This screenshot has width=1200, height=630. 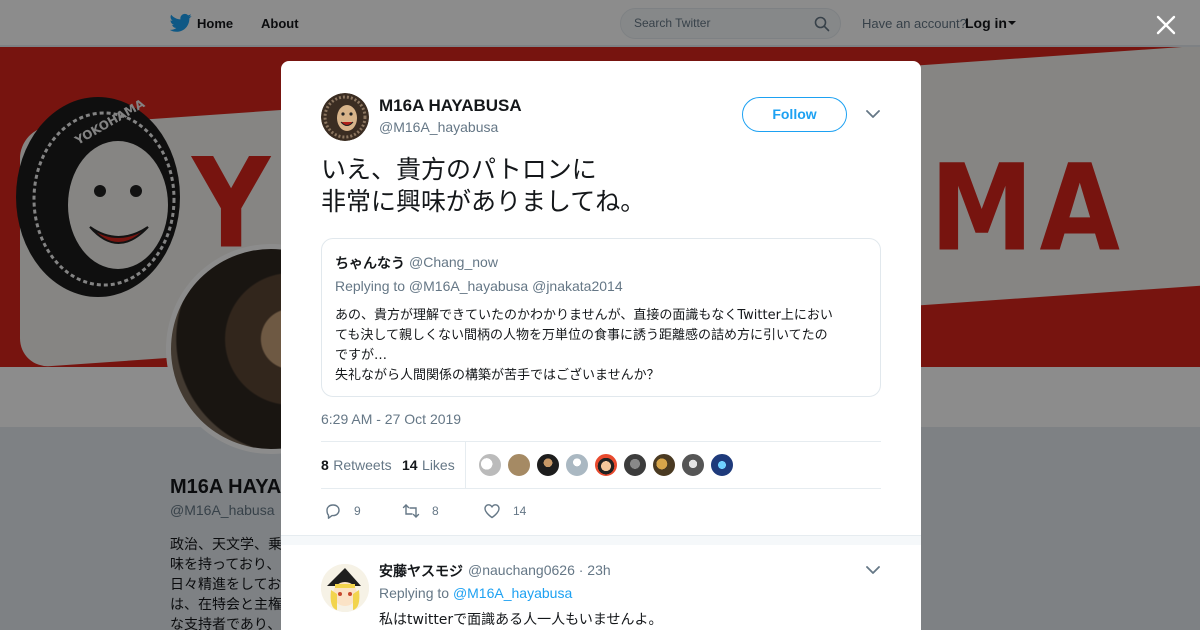 What do you see at coordinates (450, 106) in the screenshot?
I see `author-name: M16A HAYABUSA` at bounding box center [450, 106].